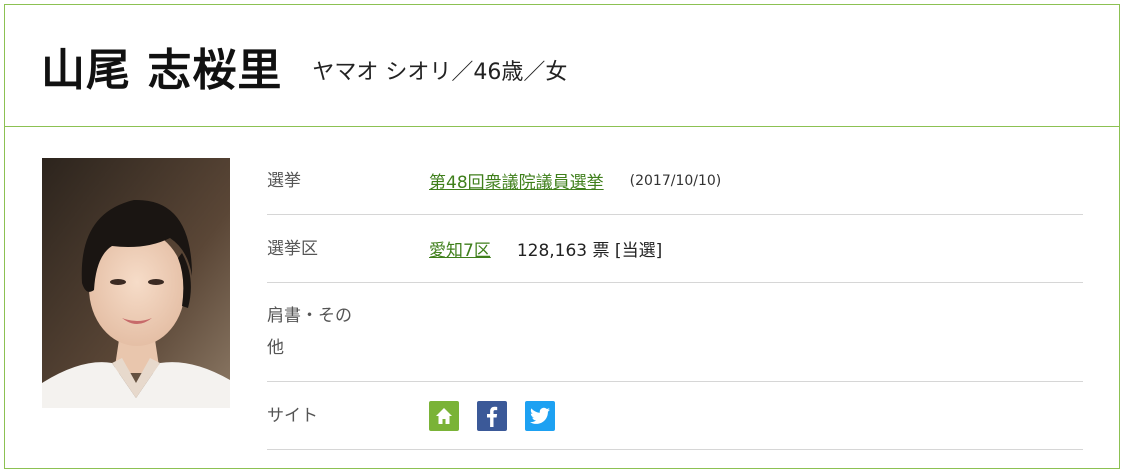  Describe the element at coordinates (460, 248) in the screenshot. I see `district-link: 愛知7区` at that location.